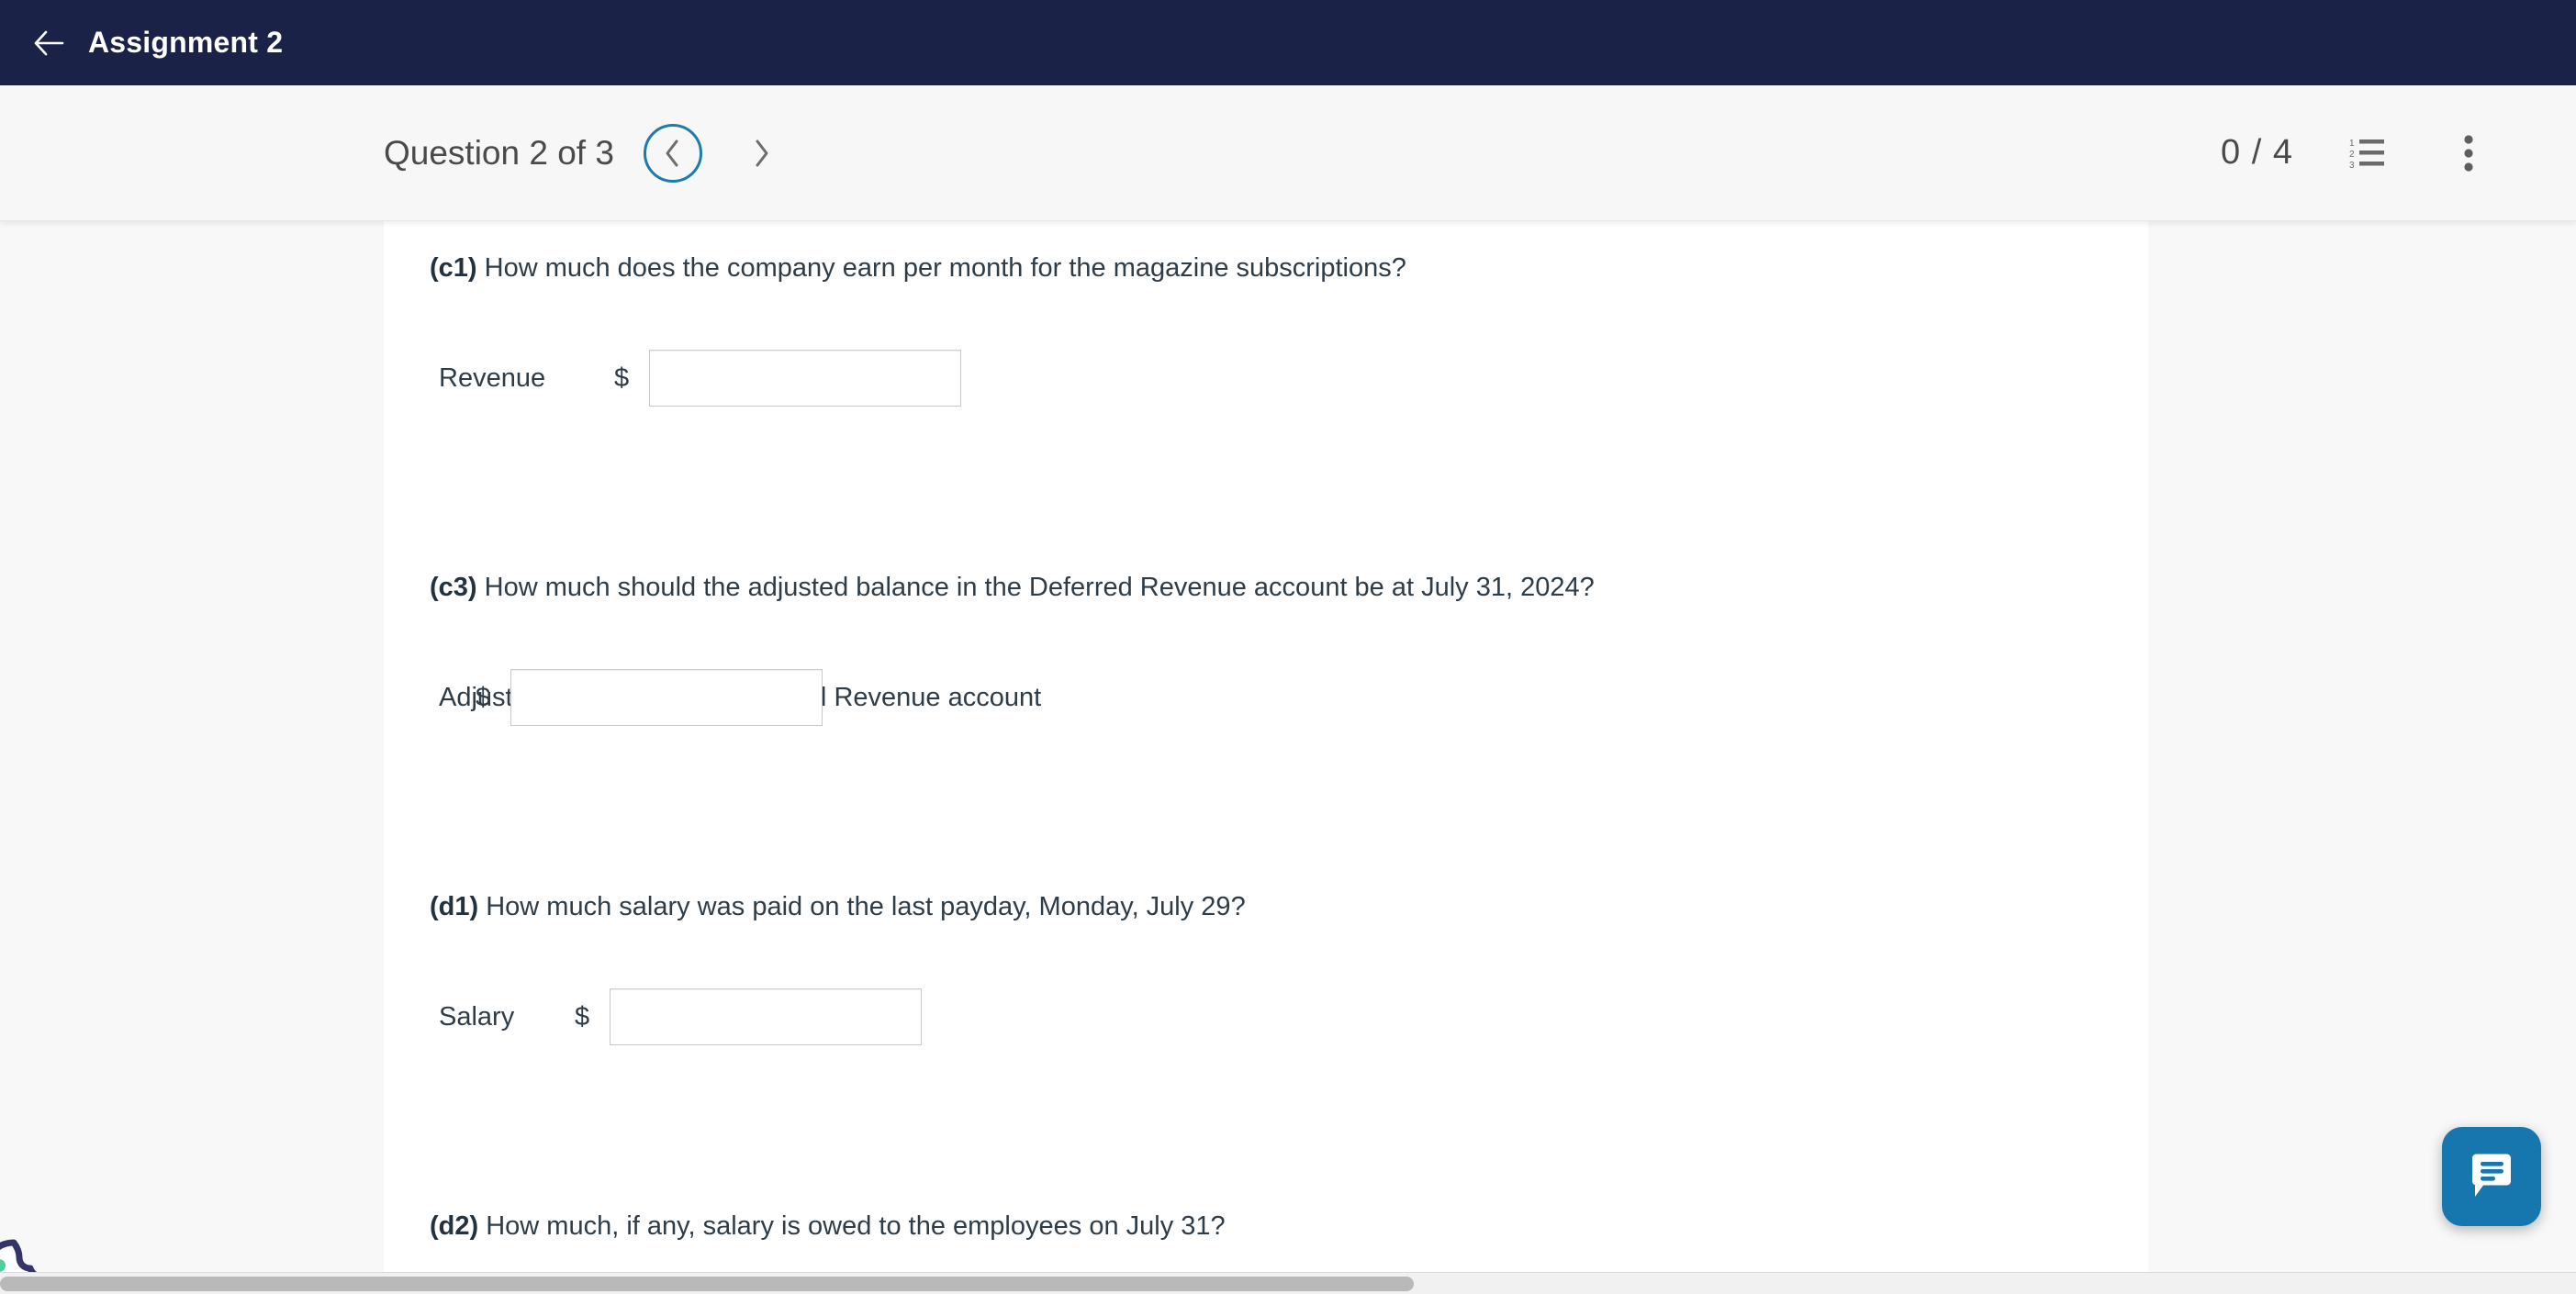 Image resolution: width=2576 pixels, height=1294 pixels. What do you see at coordinates (766, 1017) in the screenshot?
I see `salary-paid-input` at bounding box center [766, 1017].